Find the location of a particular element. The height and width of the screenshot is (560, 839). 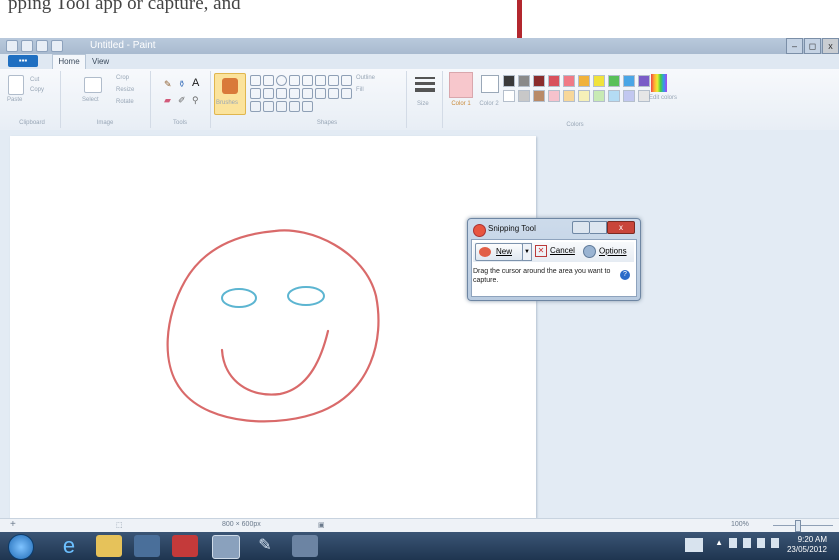

tab-view: View is located at coordinates (100, 62).